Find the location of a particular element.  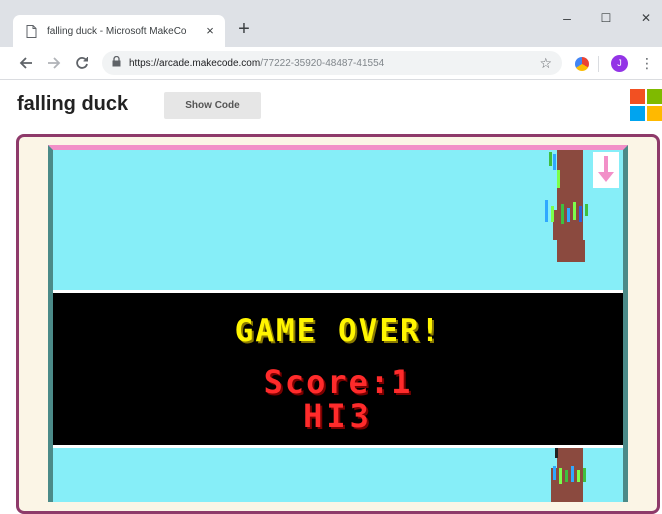

toolbar-divider is located at coordinates (598, 64).